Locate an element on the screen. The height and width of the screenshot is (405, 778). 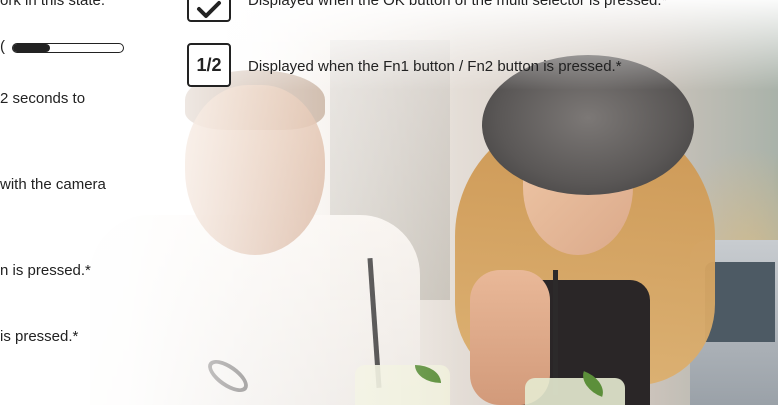
page-indicator-icon-box: 1/2 is located at coordinates (209, 65).